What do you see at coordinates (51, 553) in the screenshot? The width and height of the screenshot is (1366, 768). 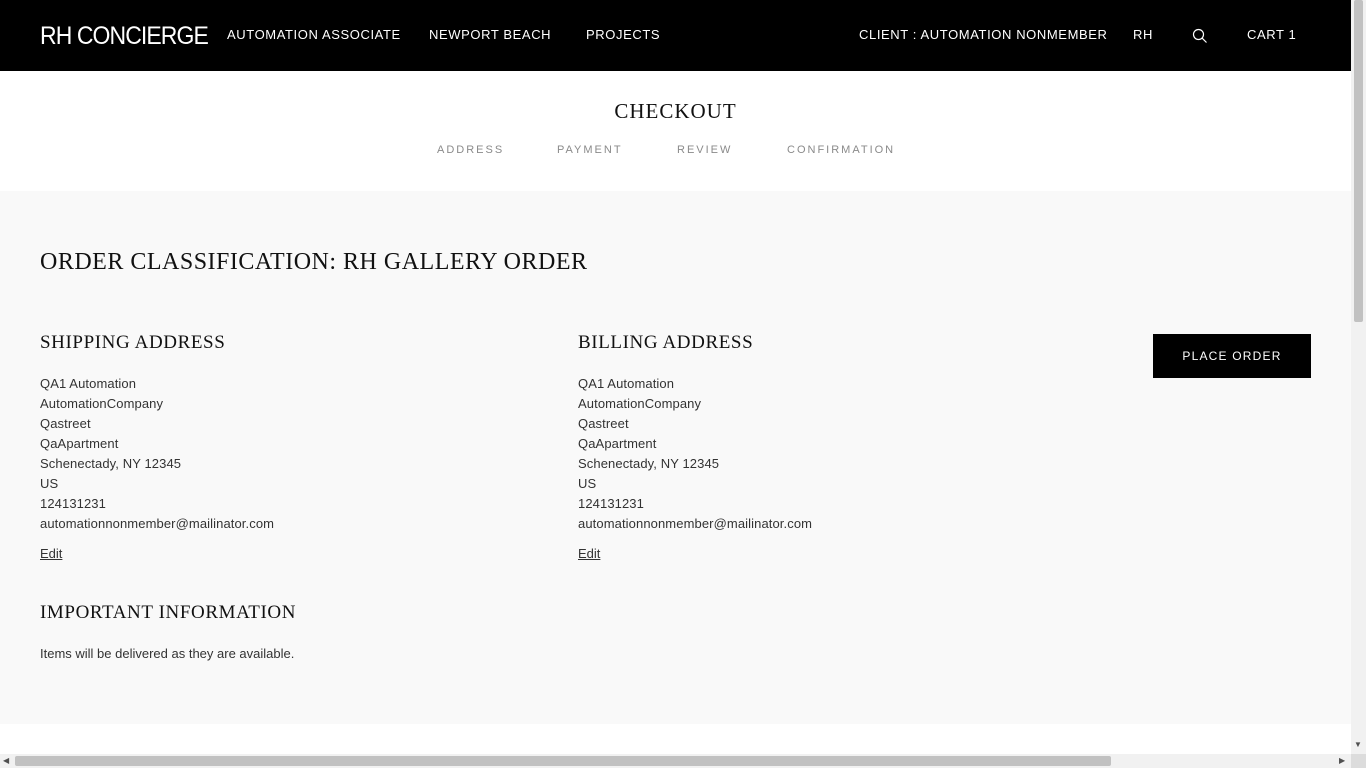 I see `shipping-edit-link: Edit` at bounding box center [51, 553].